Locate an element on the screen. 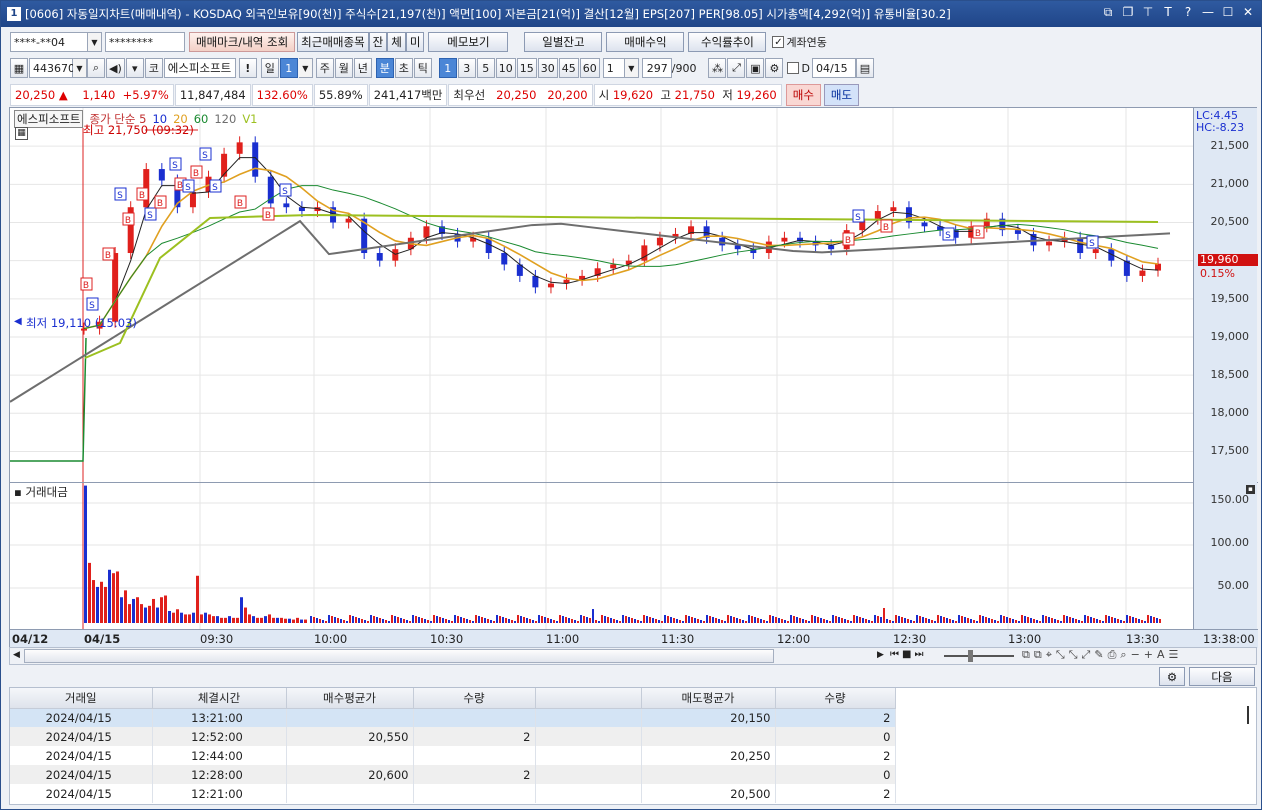 The height and width of the screenshot is (810, 1262). daily-balance-button: 일별잔고 is located at coordinates (563, 42).